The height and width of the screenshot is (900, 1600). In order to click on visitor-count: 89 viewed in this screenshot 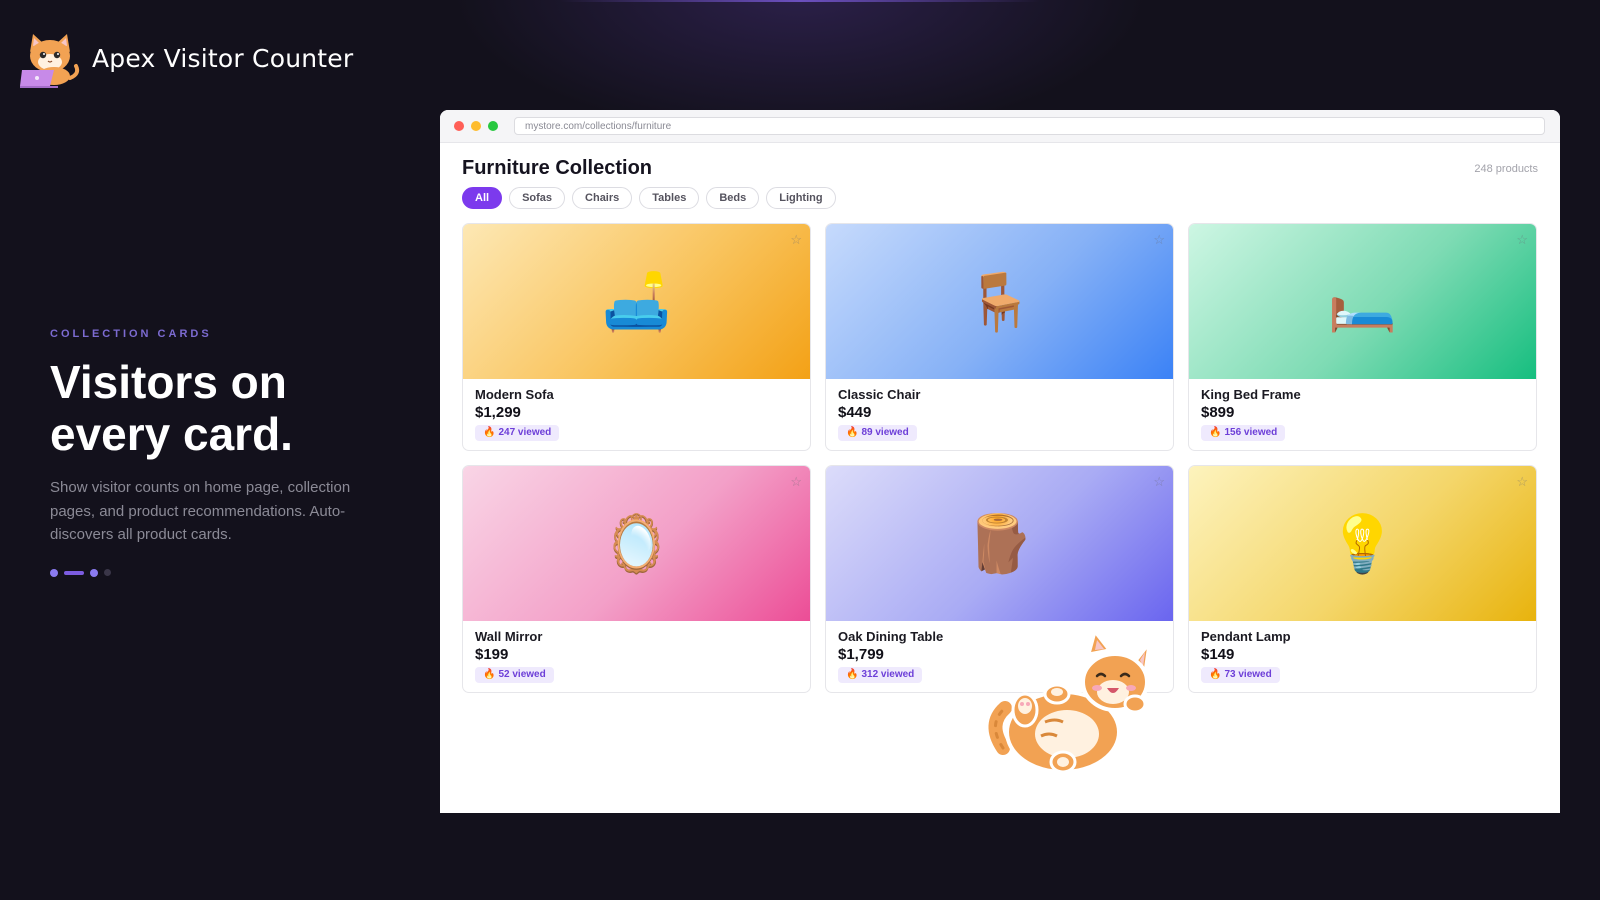, I will do `click(885, 432)`.